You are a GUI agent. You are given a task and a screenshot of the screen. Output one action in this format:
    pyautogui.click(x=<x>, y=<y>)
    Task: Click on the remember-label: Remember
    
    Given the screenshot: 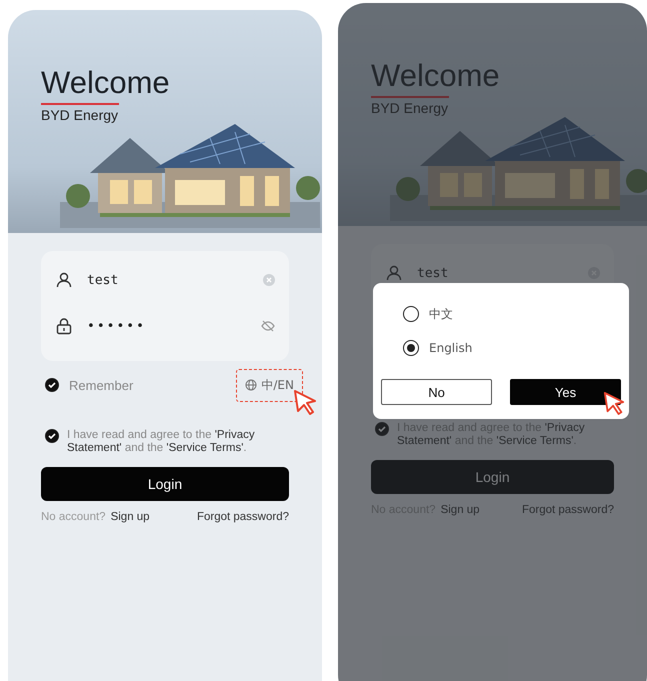 What is the action you would take?
    pyautogui.click(x=101, y=385)
    